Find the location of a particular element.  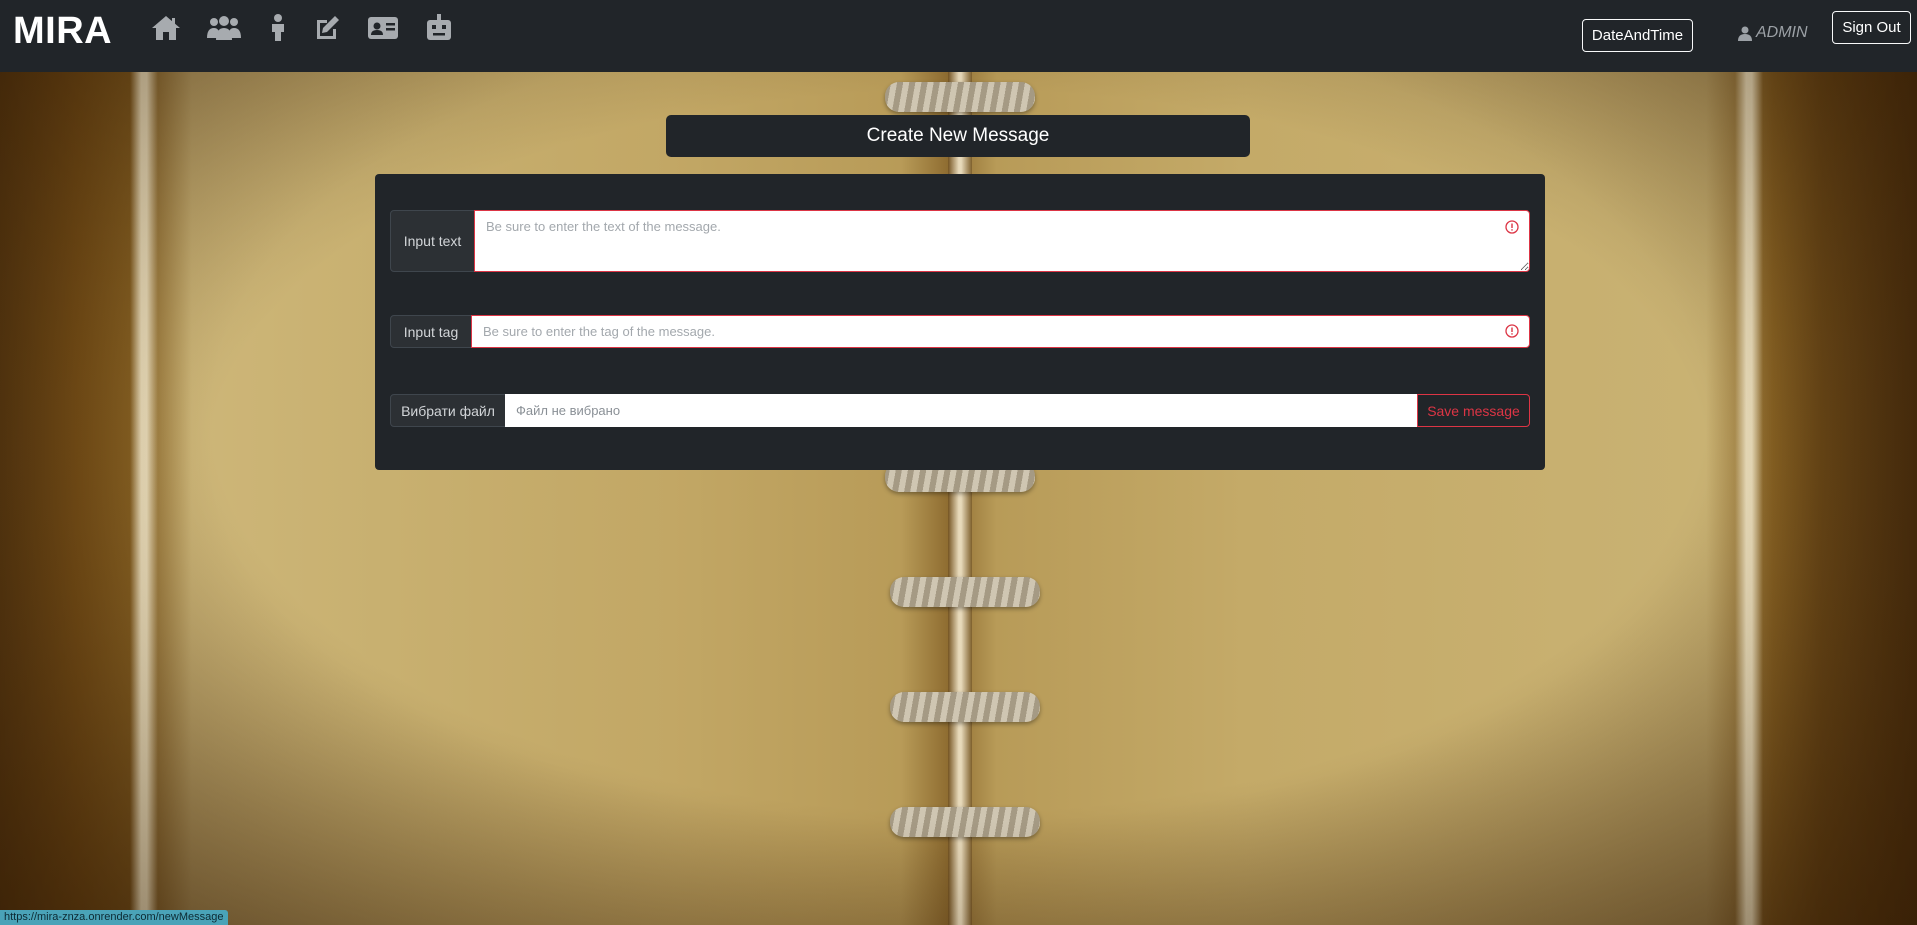

date-time-button: DateAndTime is located at coordinates (1637, 35).